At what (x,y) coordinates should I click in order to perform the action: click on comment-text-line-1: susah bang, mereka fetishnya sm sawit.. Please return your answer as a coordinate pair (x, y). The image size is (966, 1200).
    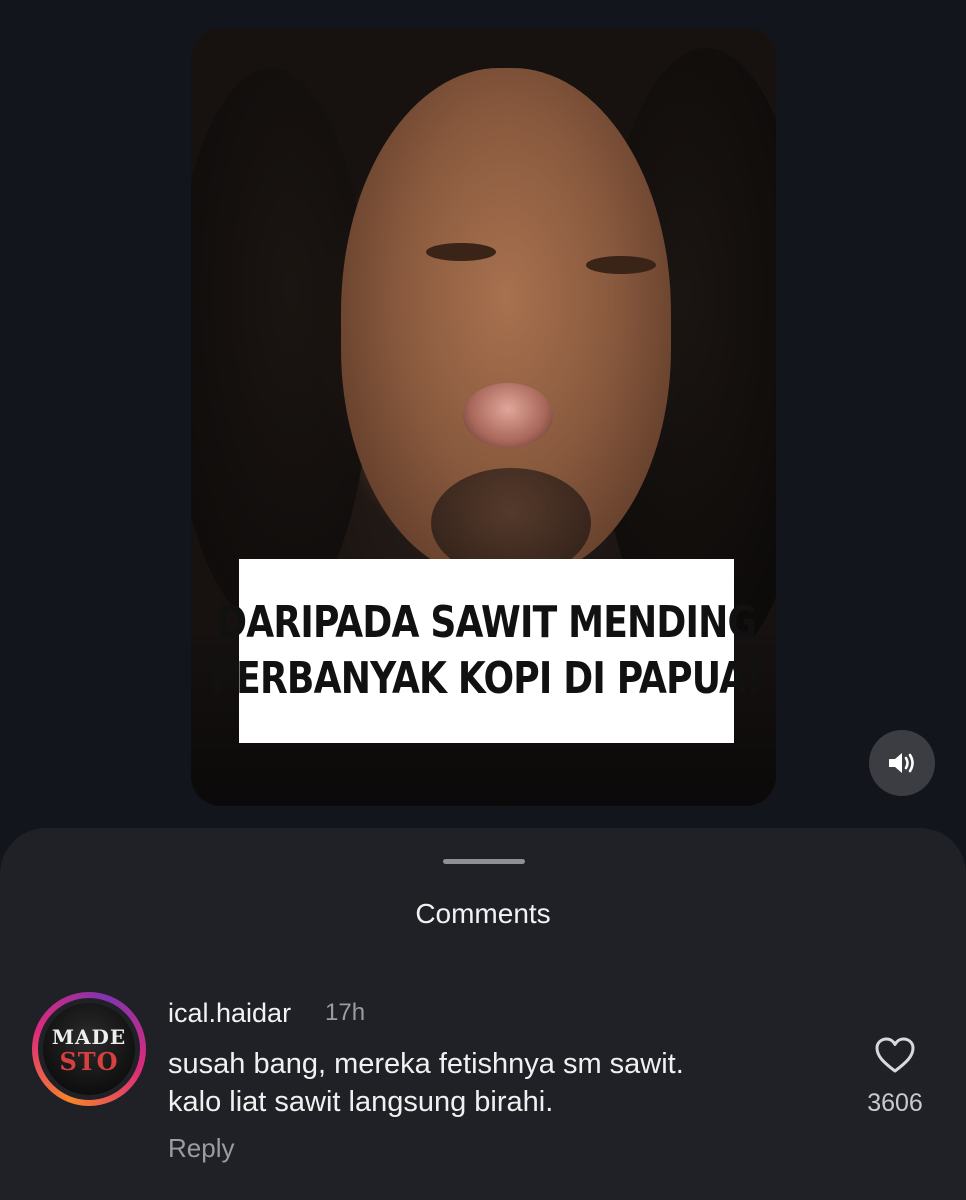
    Looking at the image, I should click on (426, 1064).